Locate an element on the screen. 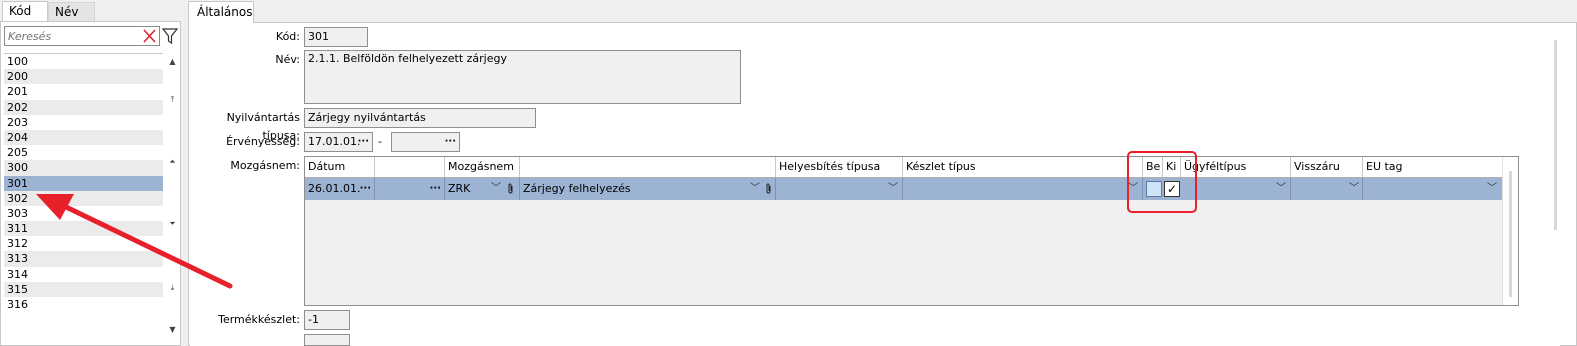 The width and height of the screenshot is (1577, 346). left-tabs: Kód Név is located at coordinates (90, 11).